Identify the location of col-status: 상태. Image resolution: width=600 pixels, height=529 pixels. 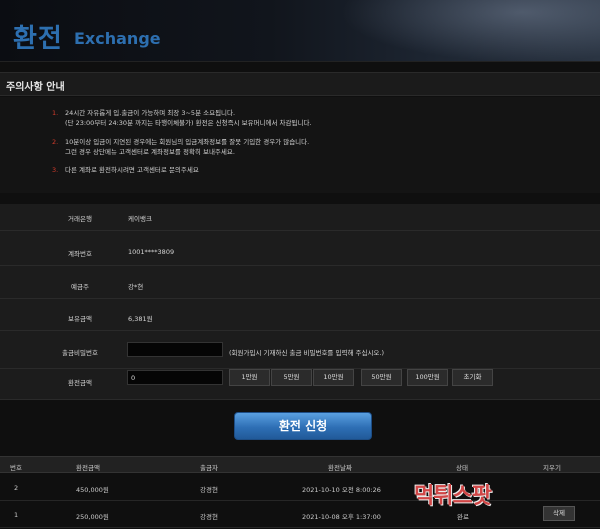
(462, 468).